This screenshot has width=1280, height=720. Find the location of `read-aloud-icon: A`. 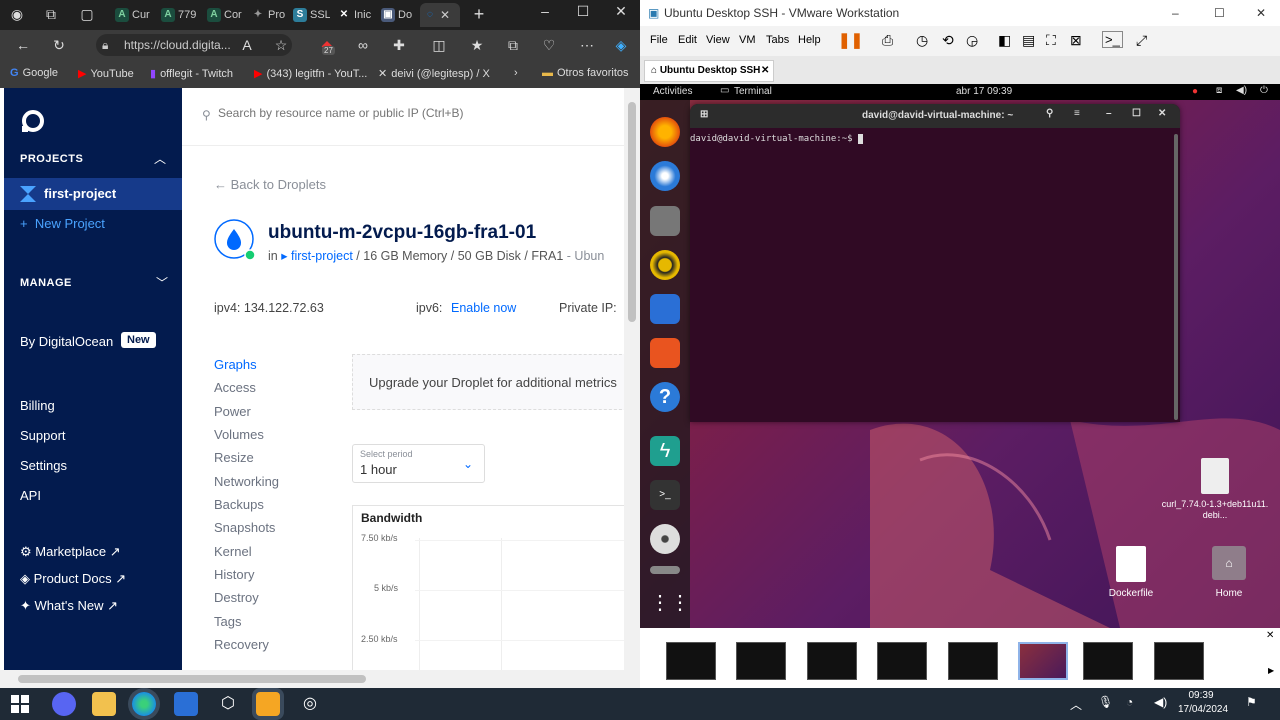

read-aloud-icon: A is located at coordinates (247, 45).